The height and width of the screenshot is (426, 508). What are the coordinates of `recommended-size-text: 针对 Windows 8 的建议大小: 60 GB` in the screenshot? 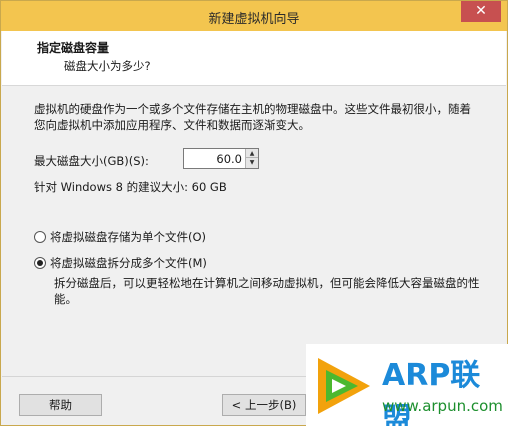 It's located at (130, 187).